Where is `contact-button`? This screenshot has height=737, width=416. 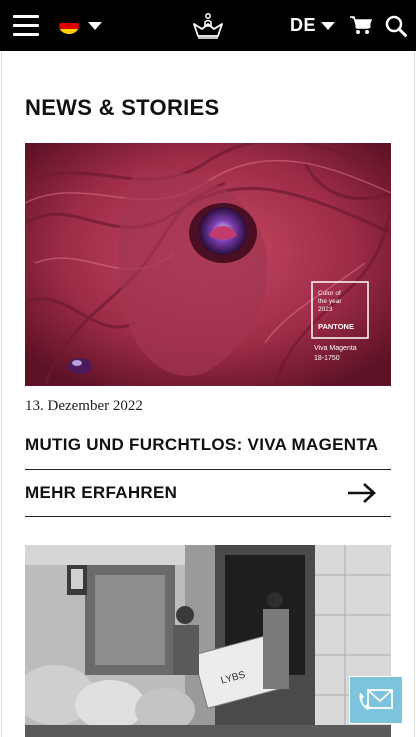 contact-button is located at coordinates (376, 700).